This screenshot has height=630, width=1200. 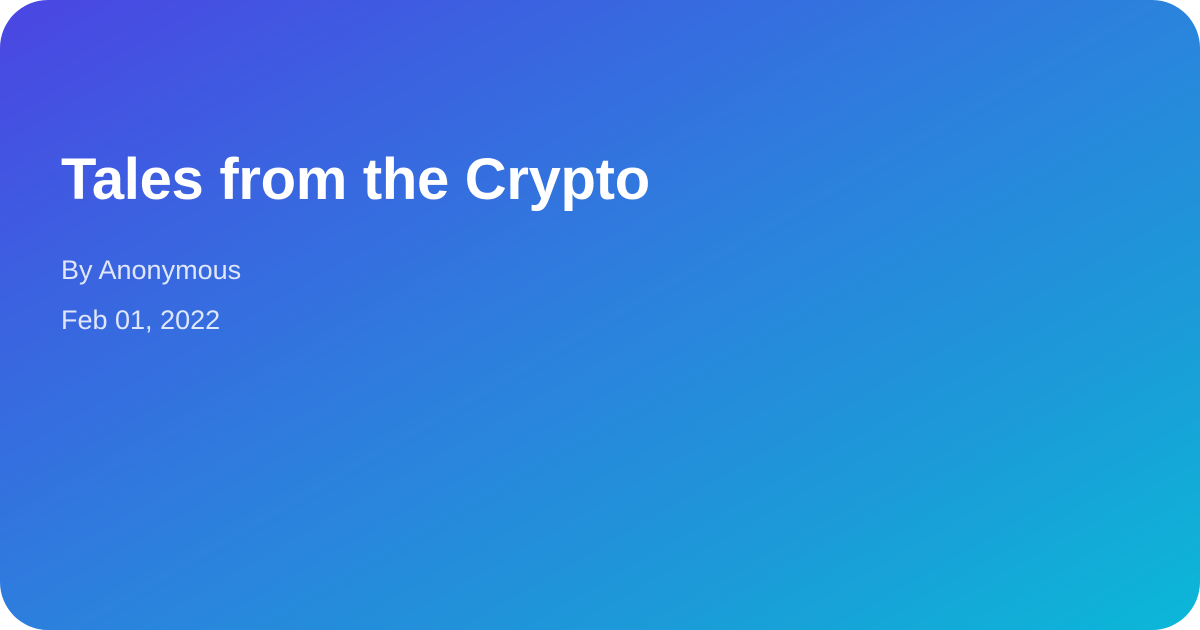 What do you see at coordinates (141, 320) in the screenshot?
I see `publish-date: Feb 01, 2022` at bounding box center [141, 320].